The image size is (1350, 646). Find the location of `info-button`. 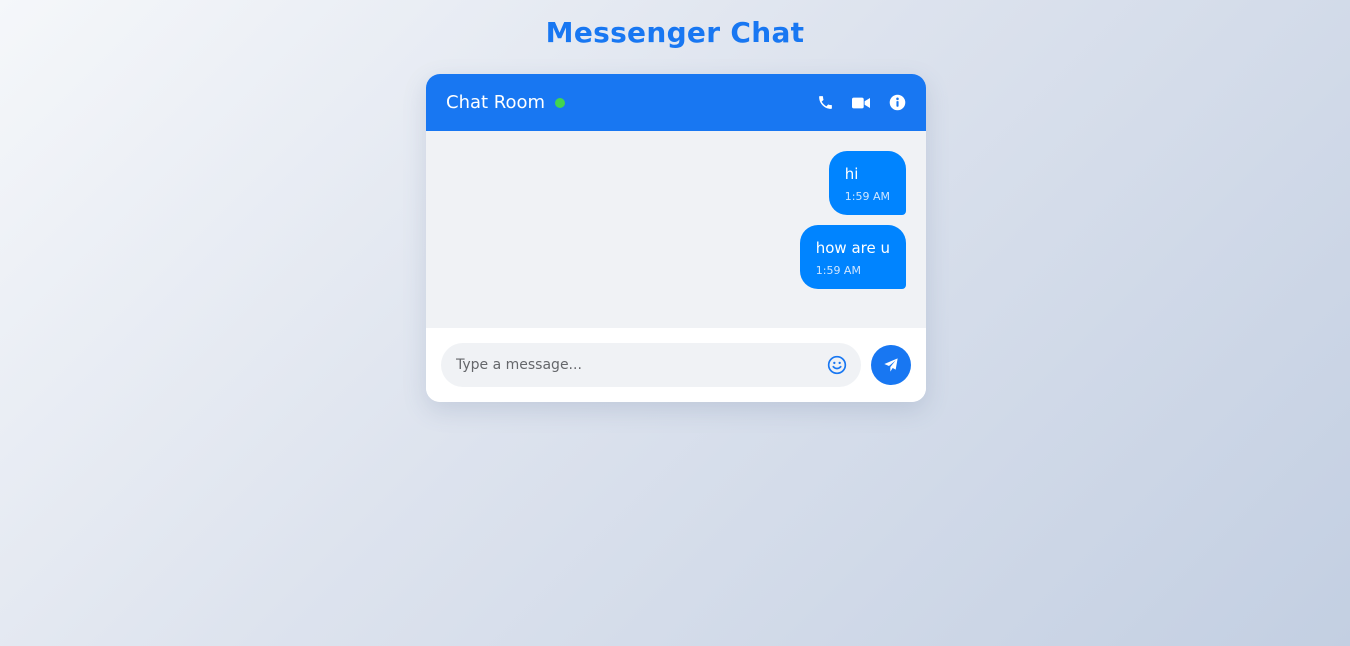

info-button is located at coordinates (897, 103).